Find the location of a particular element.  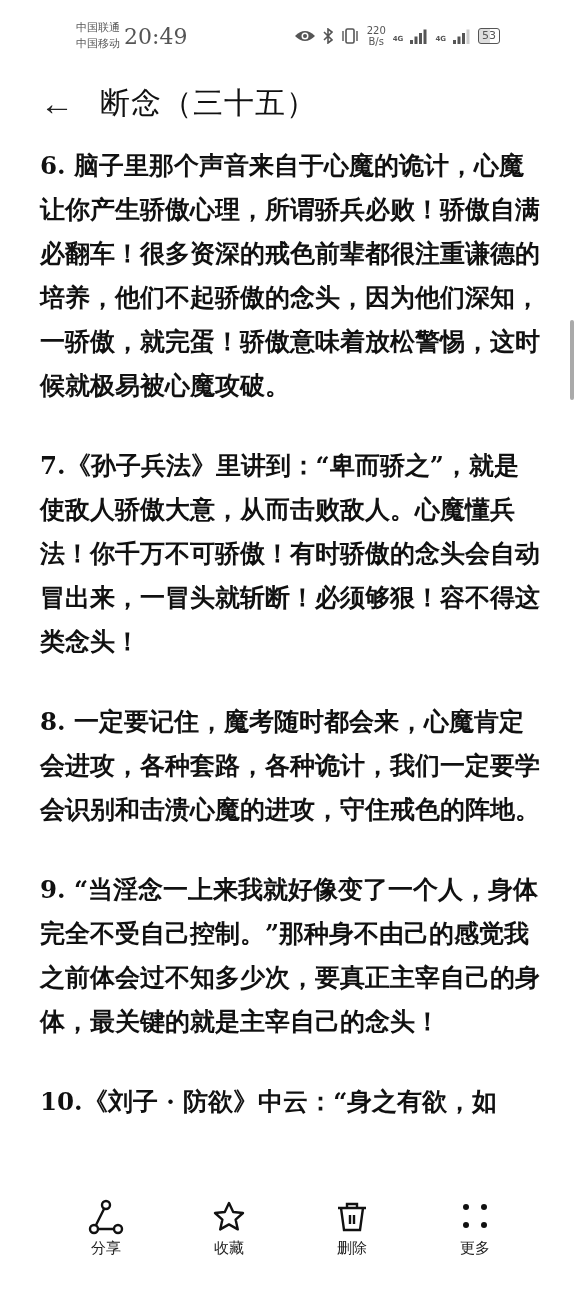

share-button: 分享 is located at coordinates (105, 1229).